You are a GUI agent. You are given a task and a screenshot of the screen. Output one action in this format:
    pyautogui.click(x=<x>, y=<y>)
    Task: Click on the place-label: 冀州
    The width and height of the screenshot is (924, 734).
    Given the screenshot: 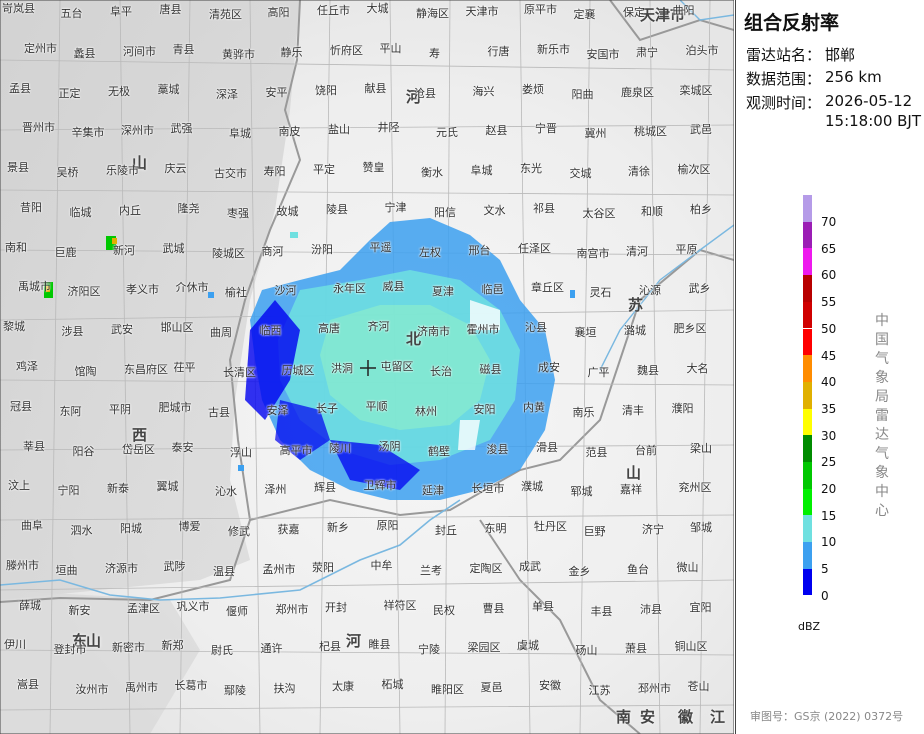 What is the action you would take?
    pyautogui.click(x=595, y=134)
    